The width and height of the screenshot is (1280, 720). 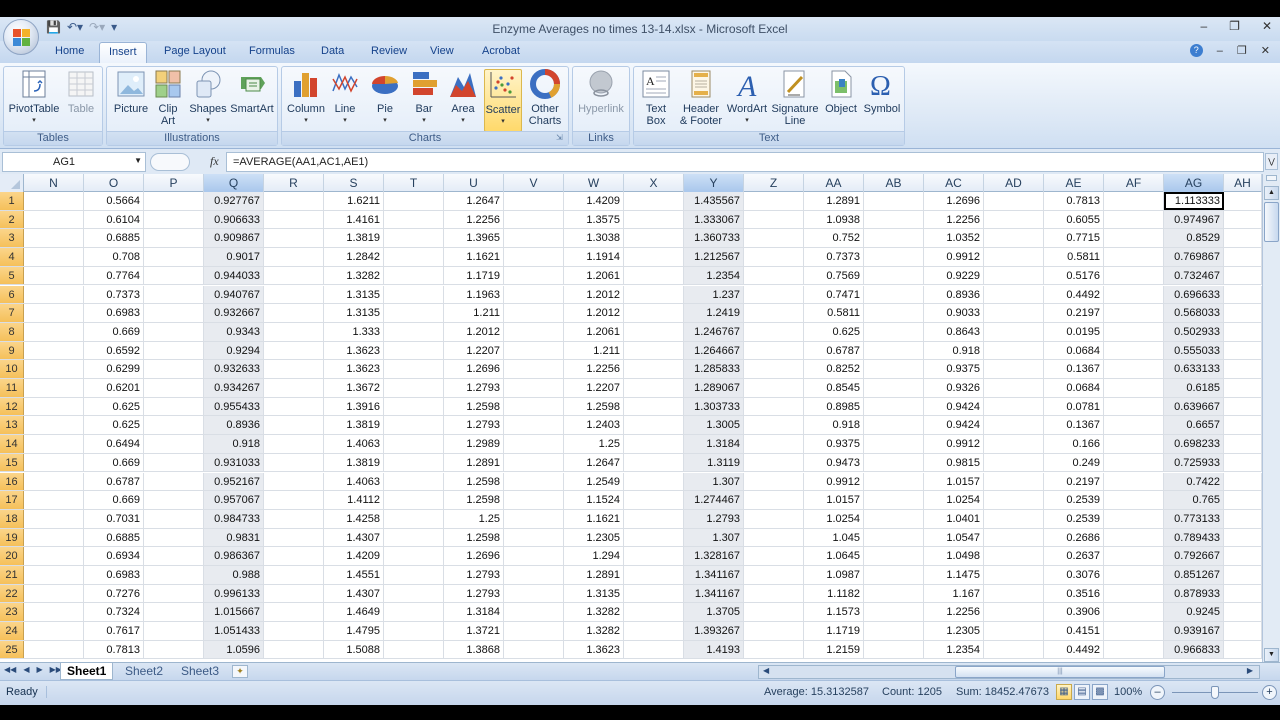 I want to click on cell-t3, so click(x=414, y=238).